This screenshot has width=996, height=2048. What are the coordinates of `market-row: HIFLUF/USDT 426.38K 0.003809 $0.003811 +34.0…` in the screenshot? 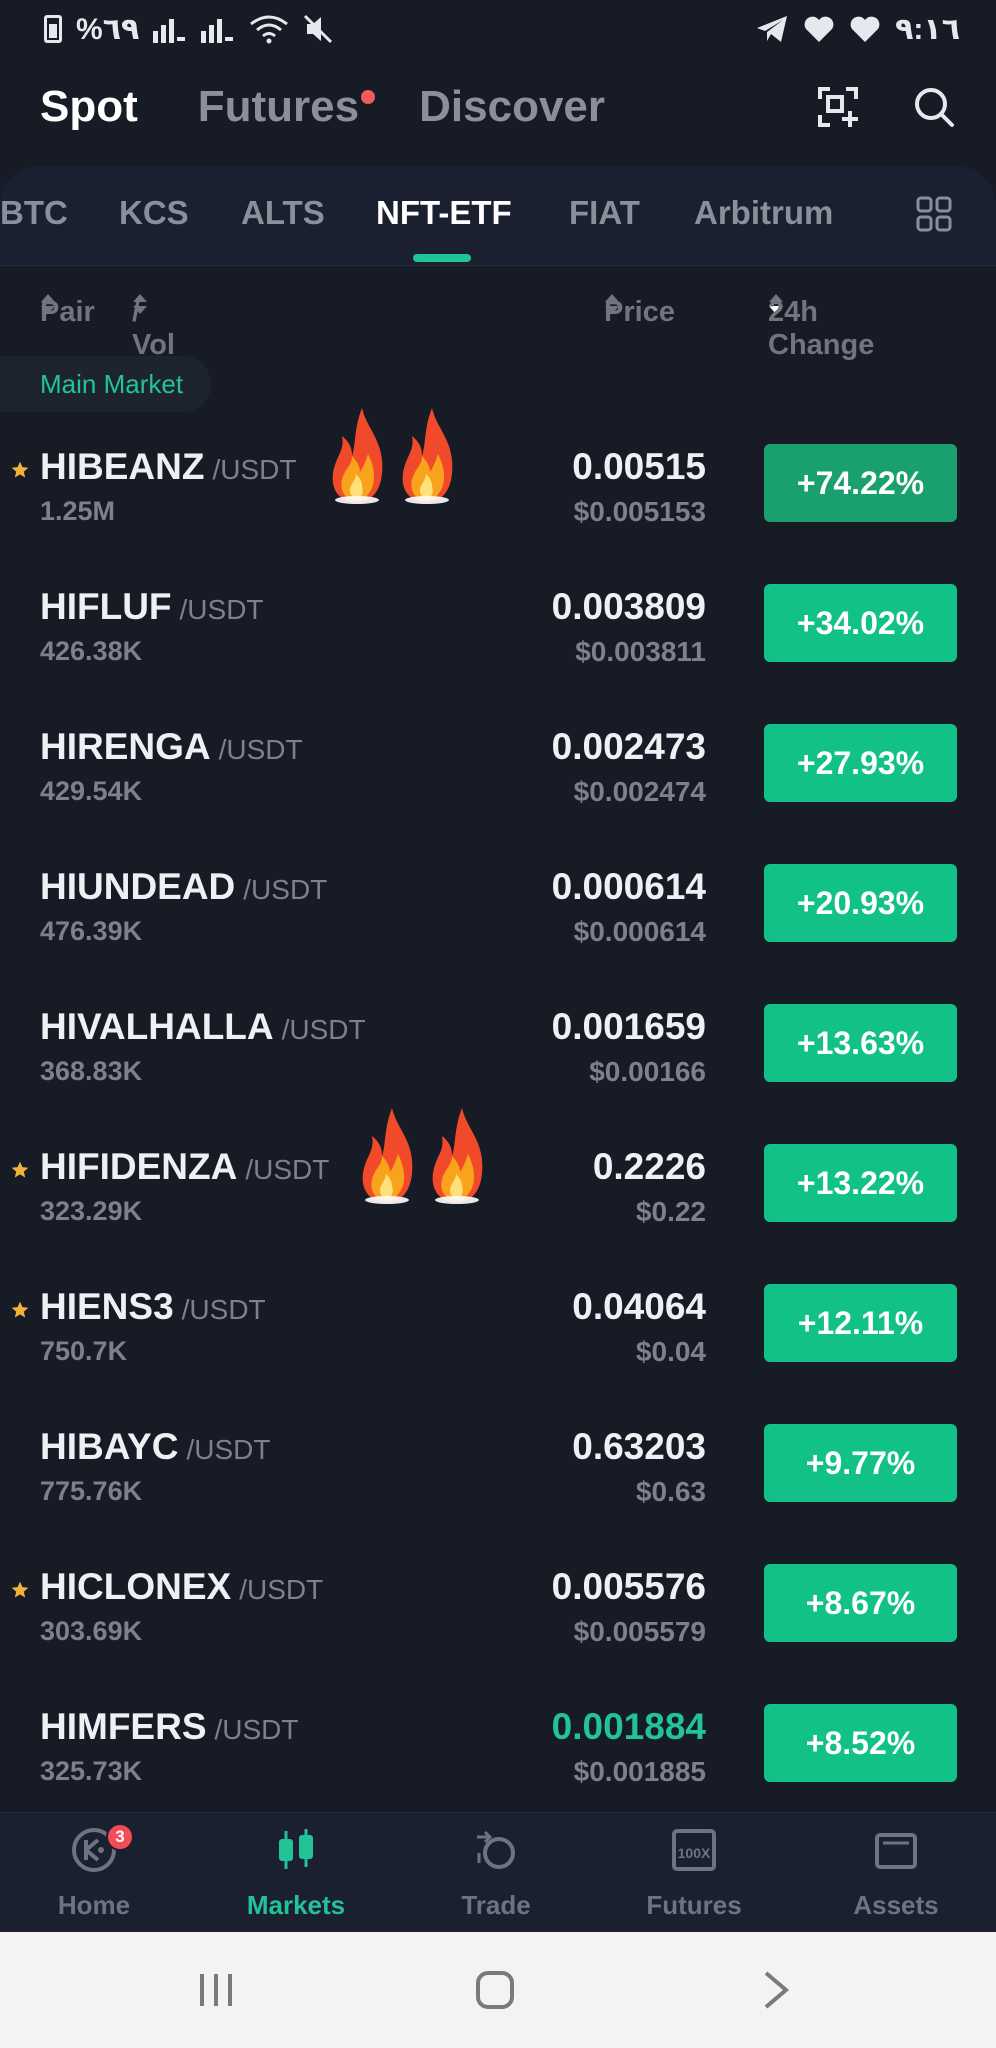 It's located at (498, 630).